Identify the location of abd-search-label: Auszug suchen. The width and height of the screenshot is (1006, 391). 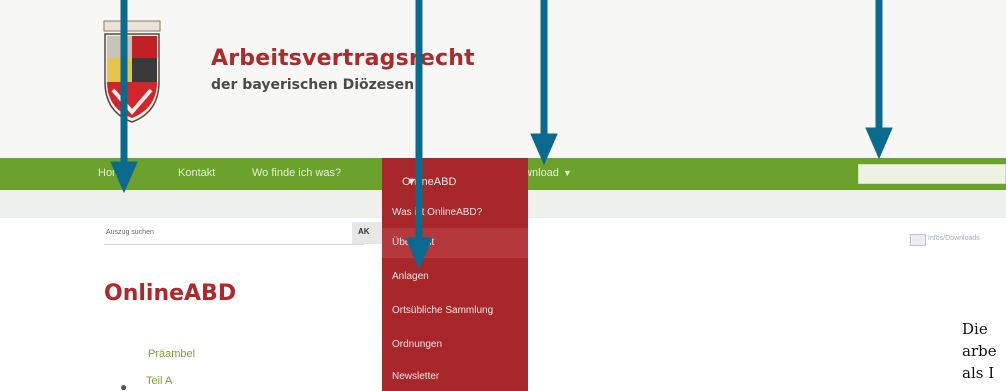
(130, 232).